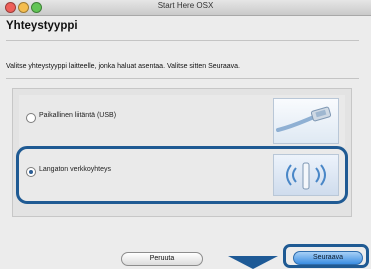 Image resolution: width=371 pixels, height=269 pixels. I want to click on next-button: Seuraava, so click(328, 258).